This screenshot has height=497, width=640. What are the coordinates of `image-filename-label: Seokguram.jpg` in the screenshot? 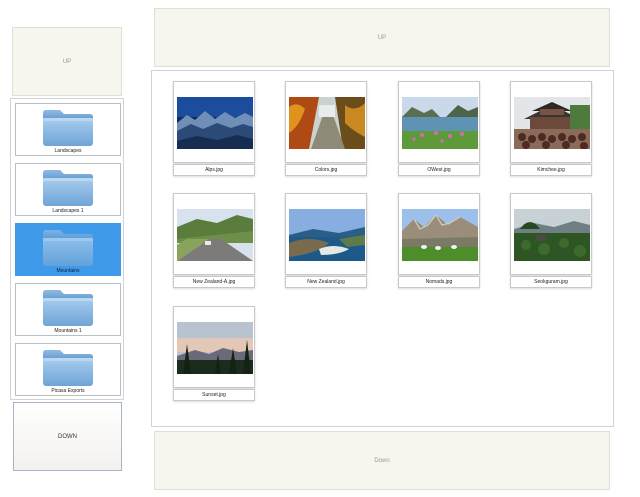 It's located at (551, 282).